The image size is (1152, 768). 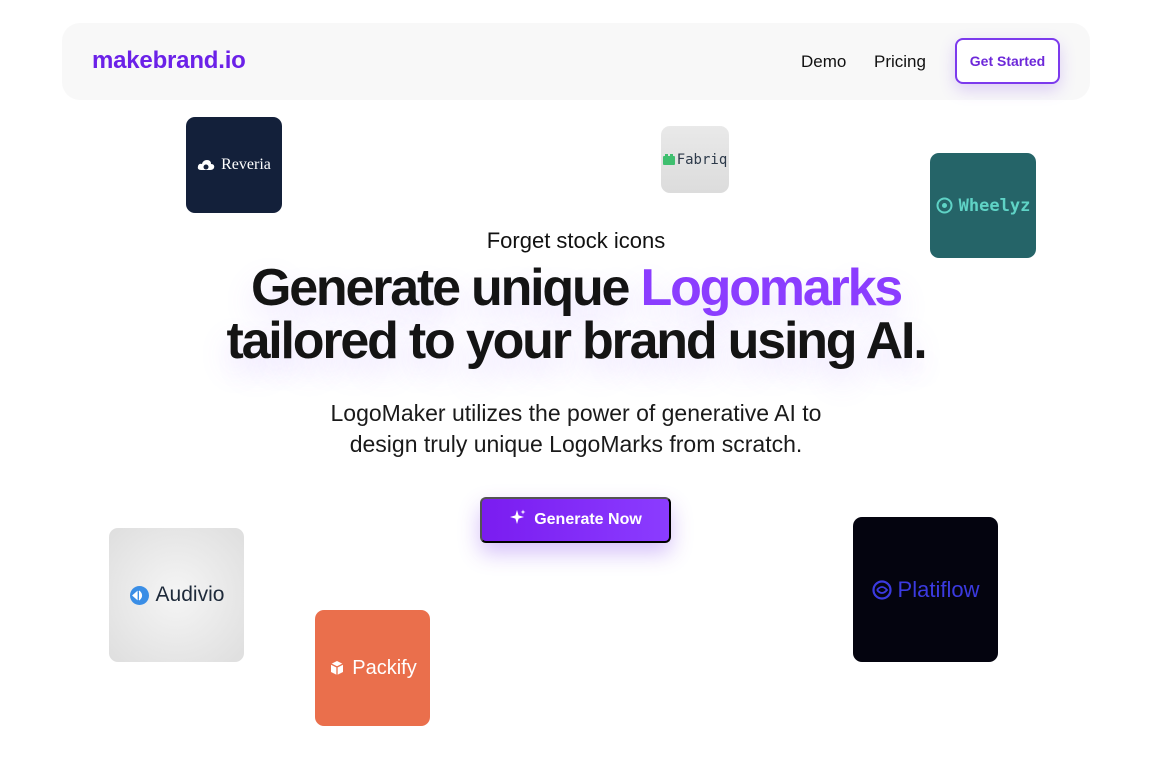 What do you see at coordinates (881, 589) in the screenshot?
I see `flow-icon` at bounding box center [881, 589].